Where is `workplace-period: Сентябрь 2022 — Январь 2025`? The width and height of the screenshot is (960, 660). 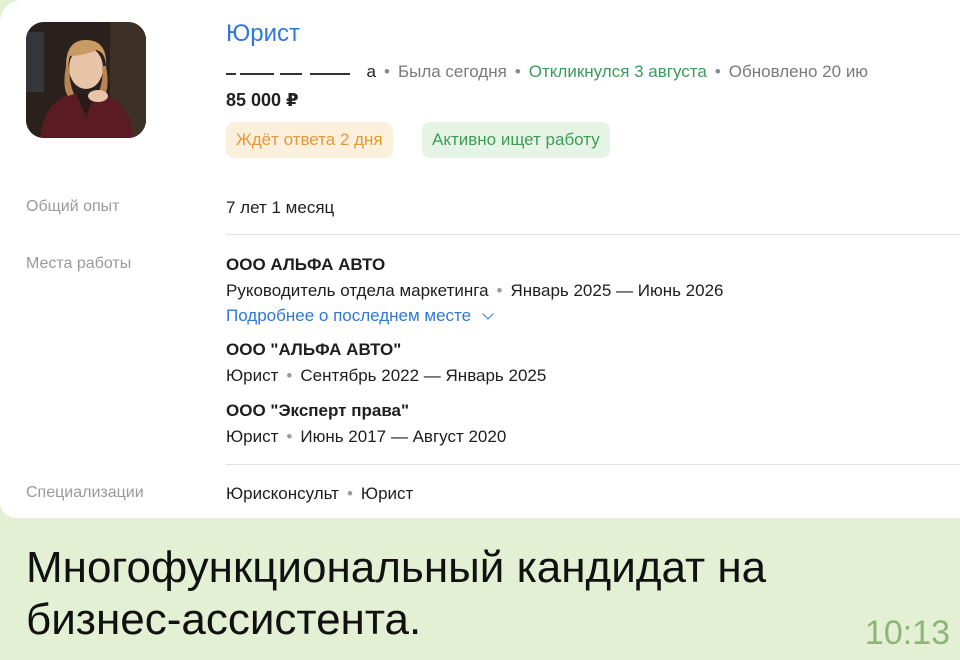
workplace-period: Сентябрь 2022 — Январь 2025 is located at coordinates (423, 375).